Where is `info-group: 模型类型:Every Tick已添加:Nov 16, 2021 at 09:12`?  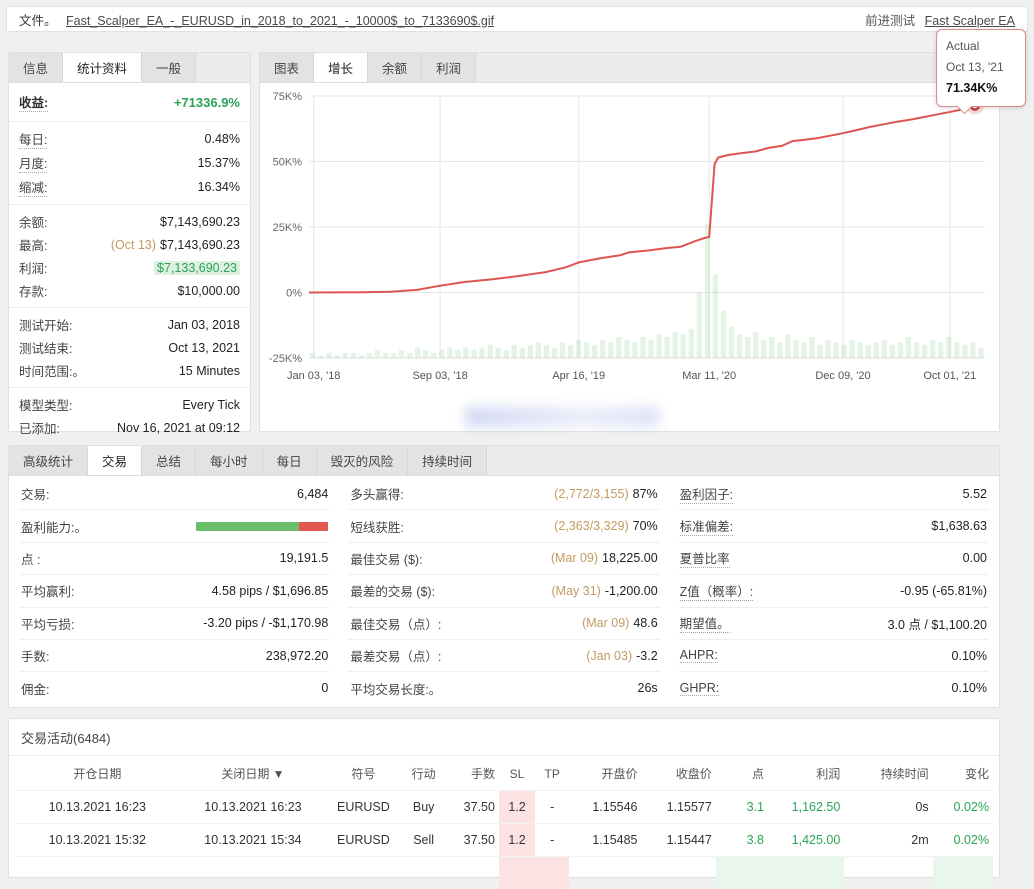
info-group: 模型类型:Every Tick已添加:Nov 16, 2021 at 09:12 is located at coordinates (129, 416).